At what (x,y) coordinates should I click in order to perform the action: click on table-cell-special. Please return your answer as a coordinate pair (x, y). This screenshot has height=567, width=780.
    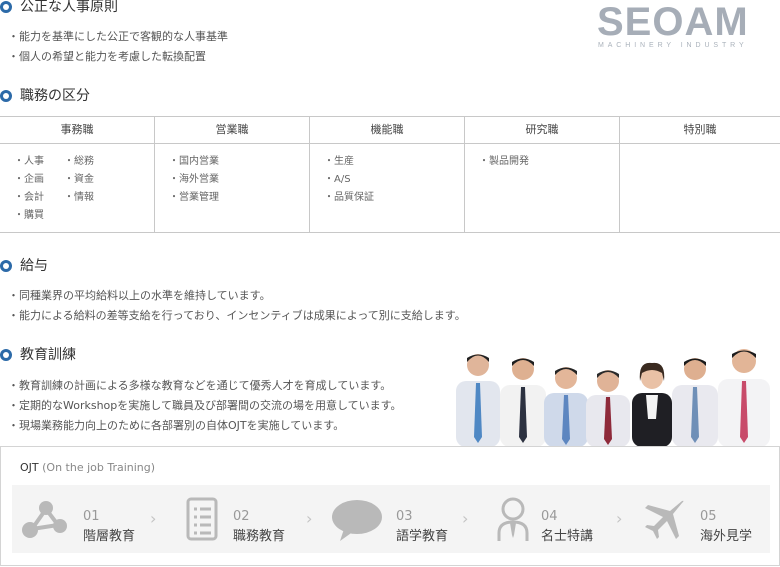
    Looking at the image, I should click on (700, 188).